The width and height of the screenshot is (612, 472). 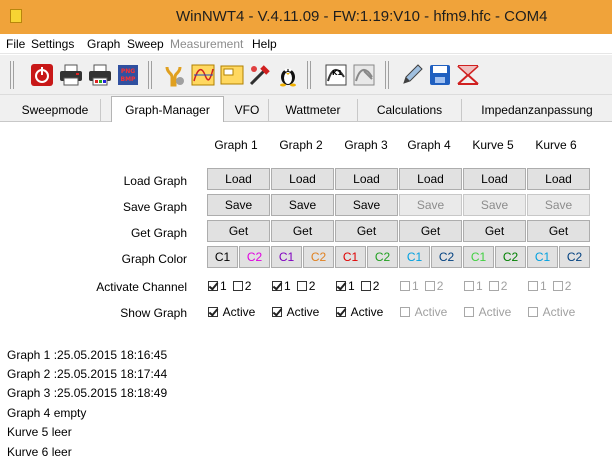 What do you see at coordinates (52, 44) in the screenshot?
I see `menu-settings: Settings` at bounding box center [52, 44].